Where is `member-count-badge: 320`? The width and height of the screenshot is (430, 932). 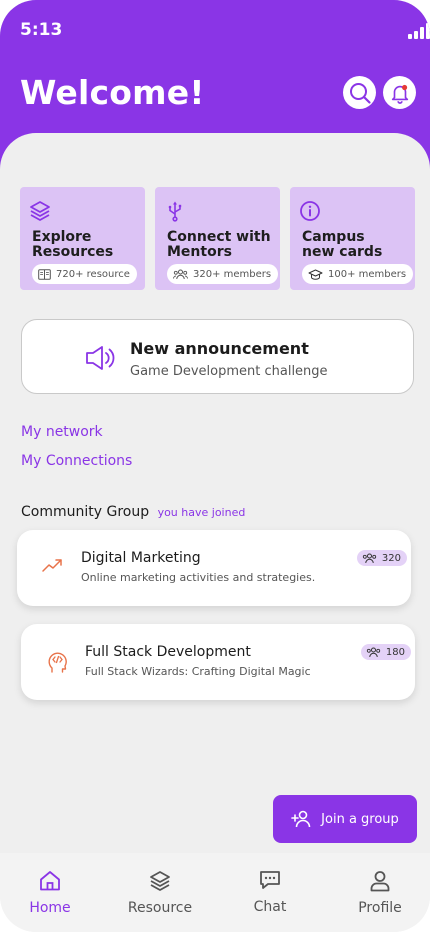 member-count-badge: 320 is located at coordinates (381, 558).